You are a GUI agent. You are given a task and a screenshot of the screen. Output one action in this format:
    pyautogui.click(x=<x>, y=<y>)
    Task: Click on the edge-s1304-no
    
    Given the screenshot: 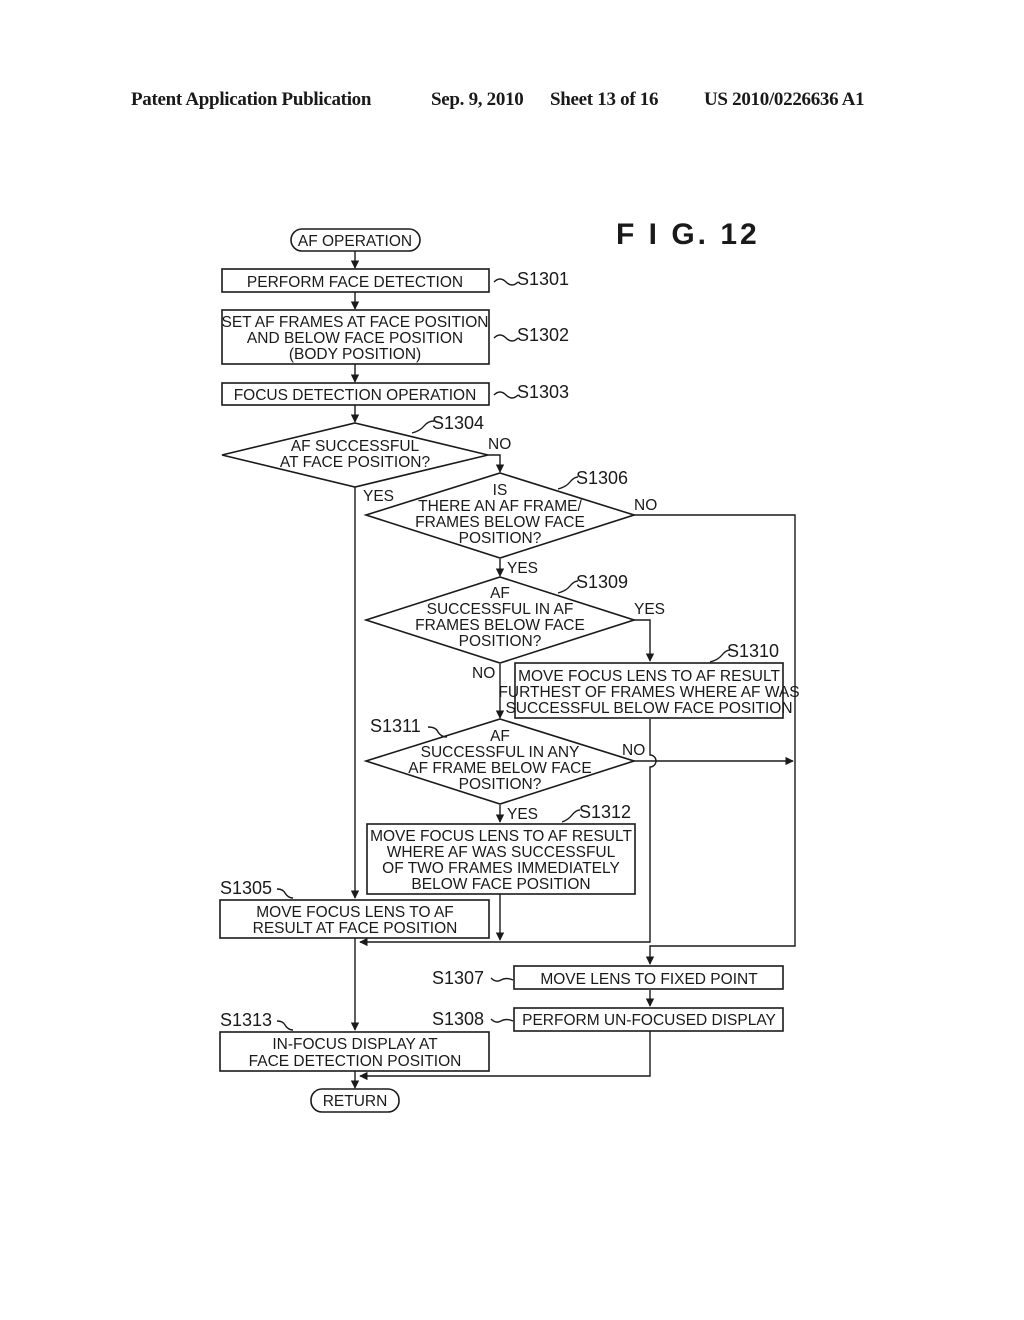 What is the action you would take?
    pyautogui.click(x=496, y=463)
    